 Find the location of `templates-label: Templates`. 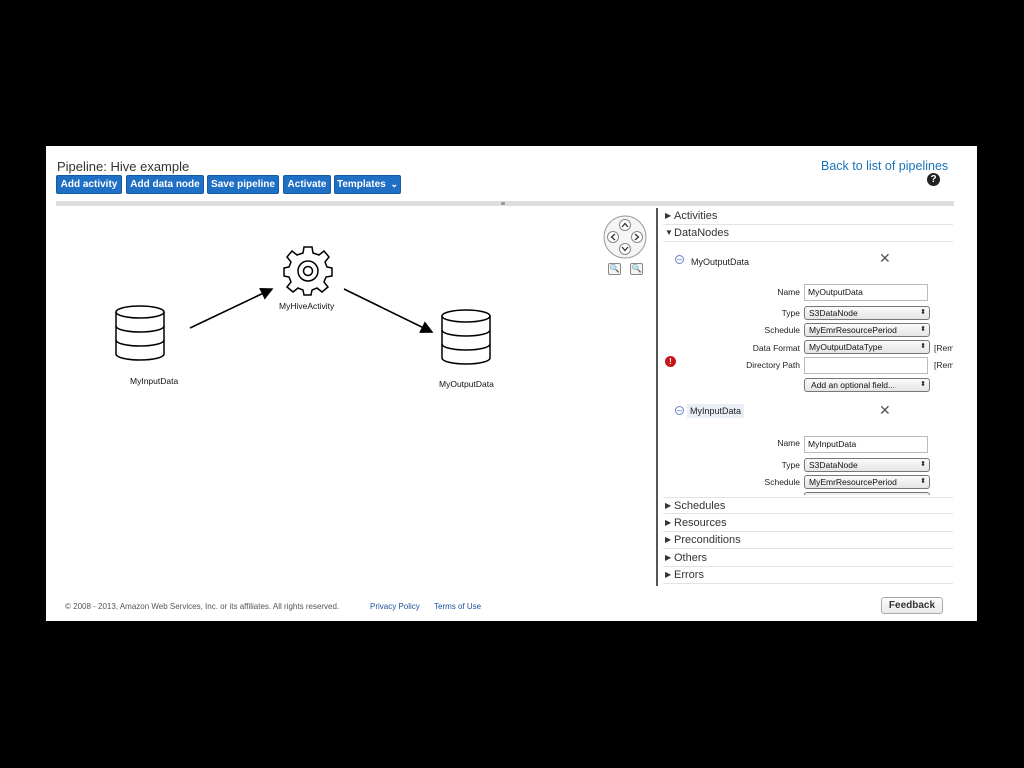

templates-label: Templates is located at coordinates (361, 184).